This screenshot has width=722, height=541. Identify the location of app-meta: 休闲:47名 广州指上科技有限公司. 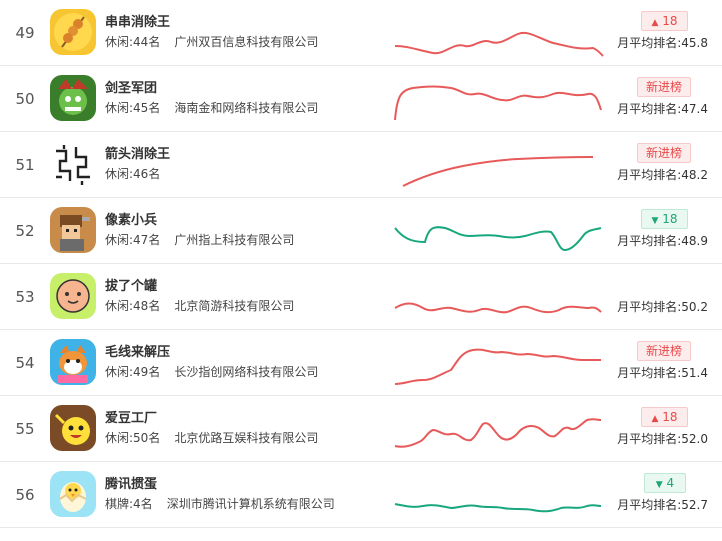
(199, 239).